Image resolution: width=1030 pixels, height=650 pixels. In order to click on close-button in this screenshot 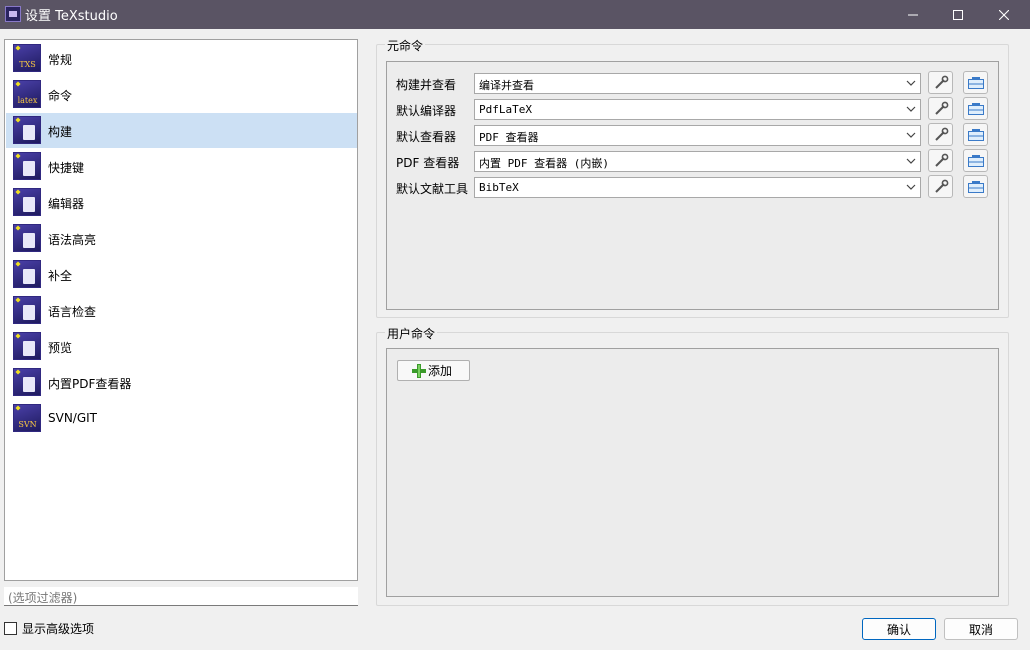, I will do `click(1004, 14)`.